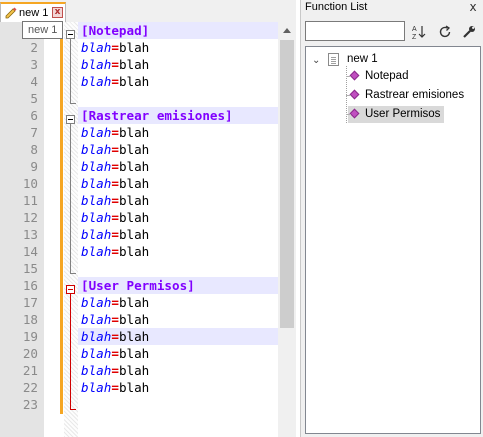  I want to click on line-number: 23, so click(30, 404).